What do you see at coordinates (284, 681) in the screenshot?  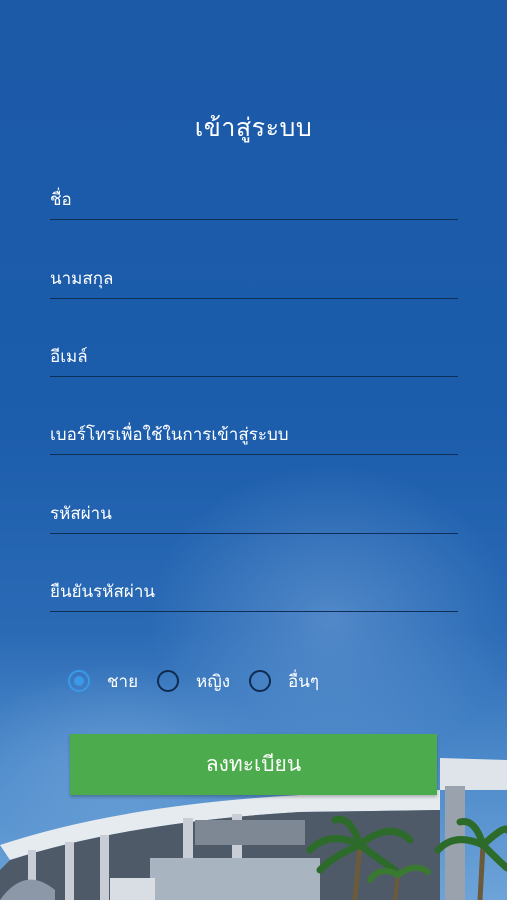 I see `gender-option-other: อื่นๆ` at bounding box center [284, 681].